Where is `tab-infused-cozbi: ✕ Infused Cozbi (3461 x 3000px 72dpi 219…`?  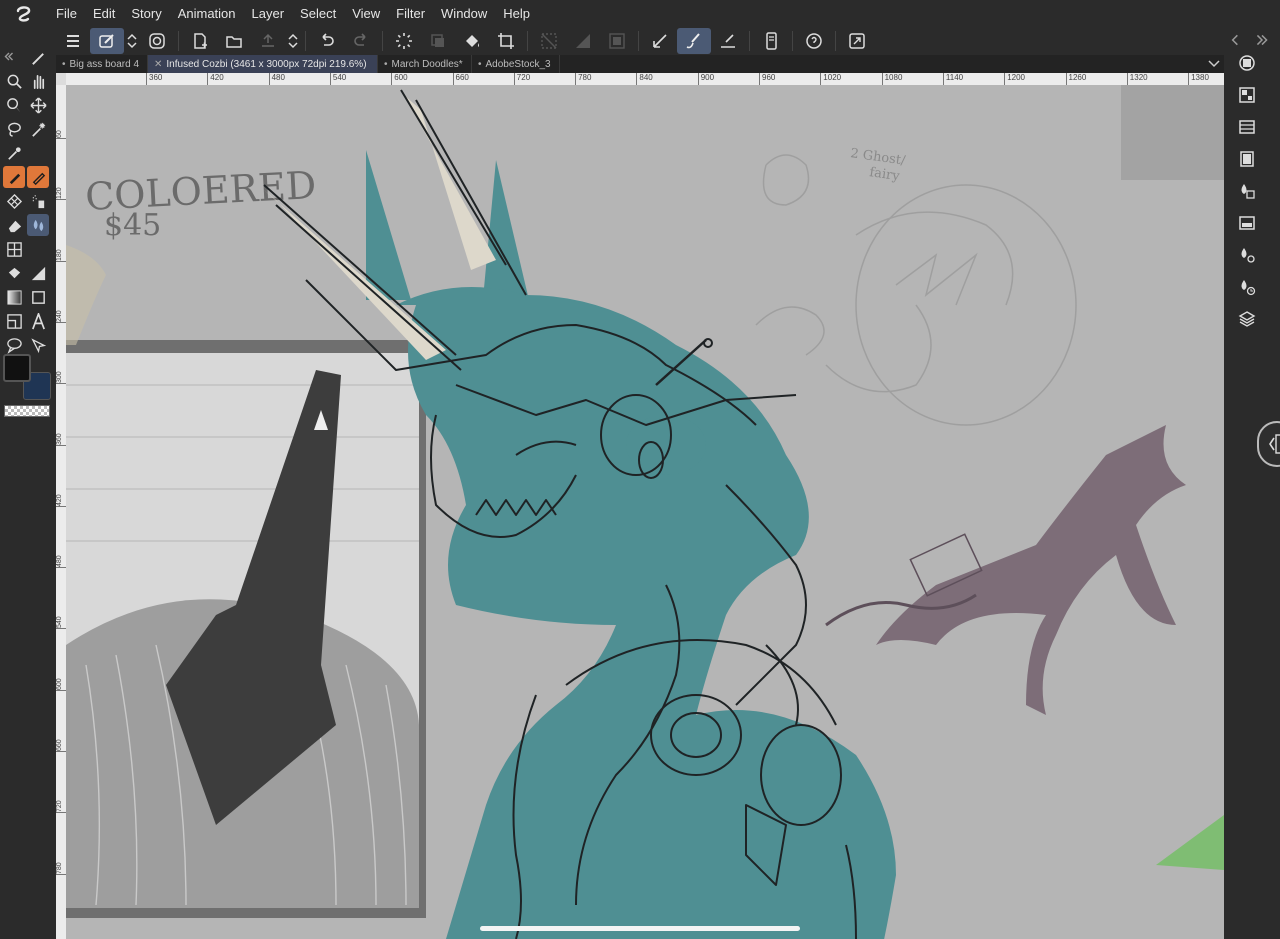 tab-infused-cozbi: ✕ Infused Cozbi (3461 x 3000px 72dpi 219… is located at coordinates (263, 64).